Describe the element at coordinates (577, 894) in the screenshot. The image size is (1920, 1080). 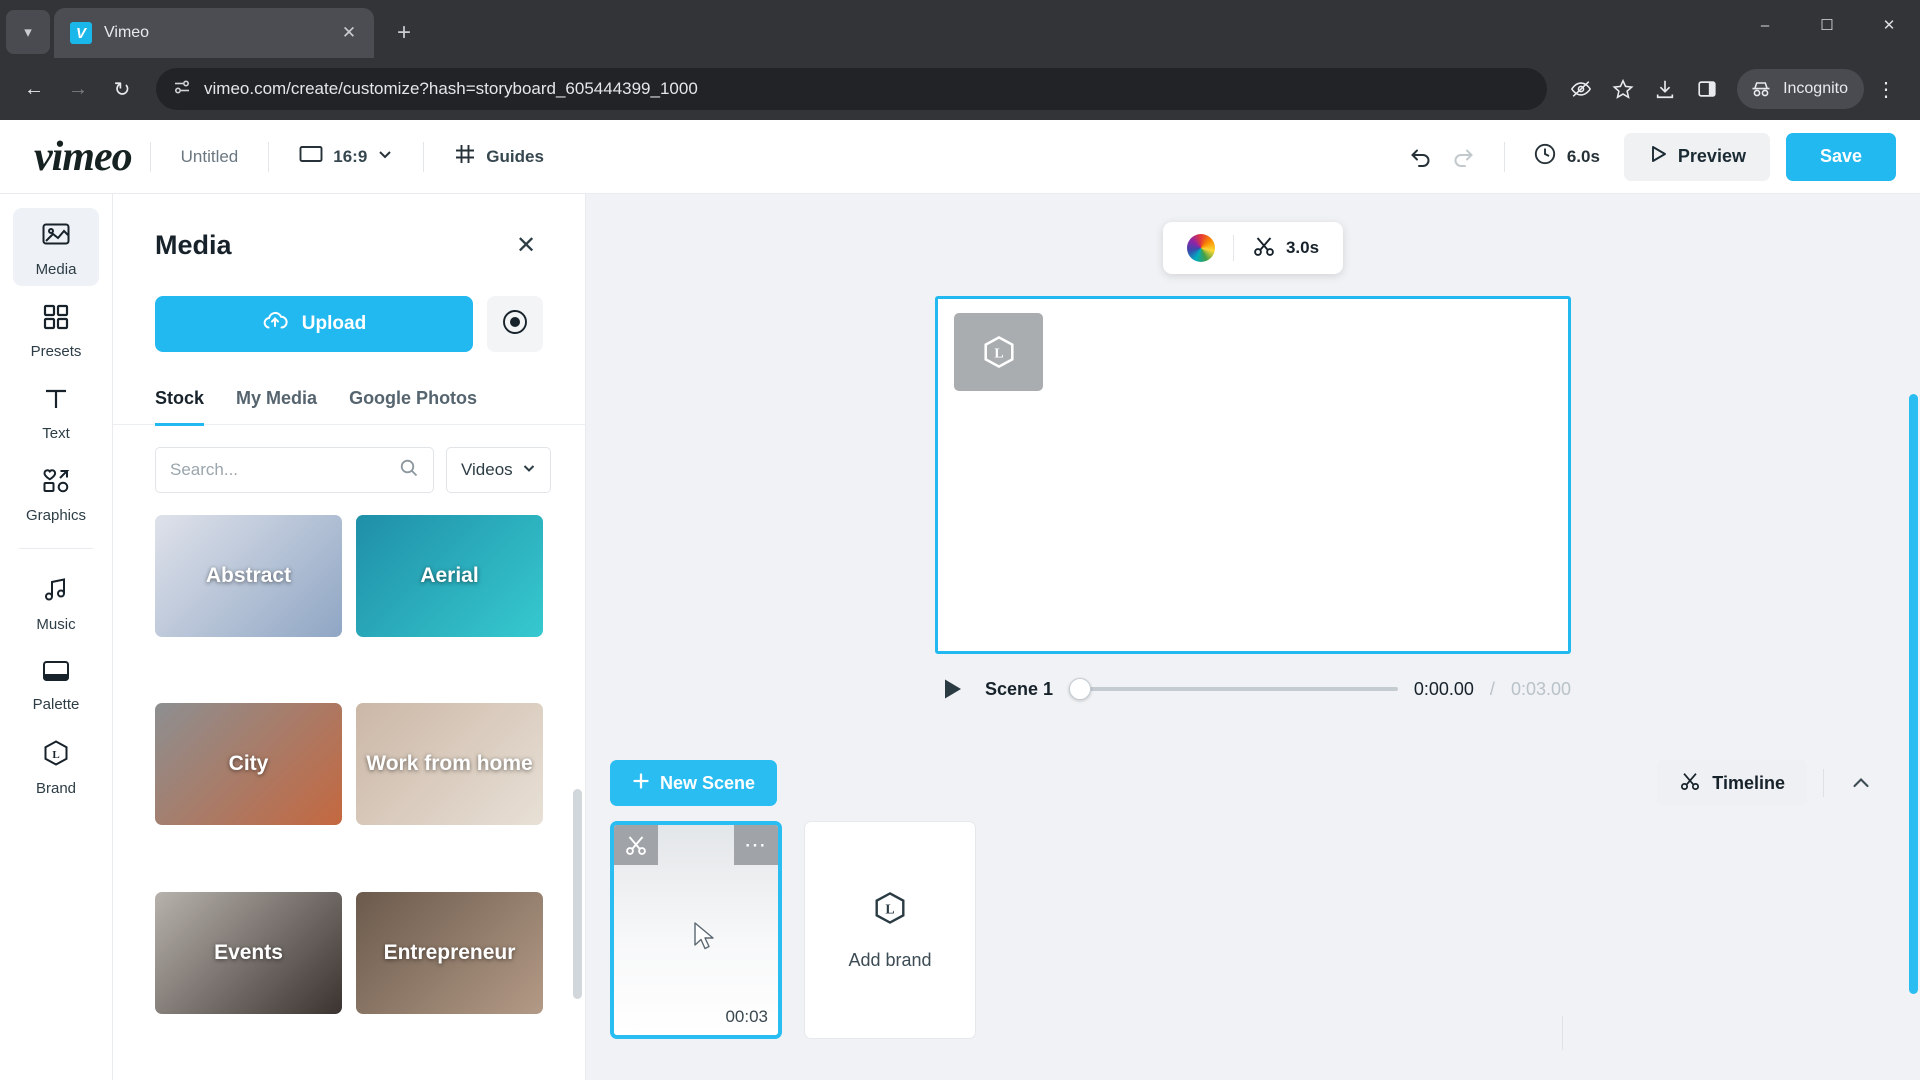
I see `media-panel-scrollbar` at that location.